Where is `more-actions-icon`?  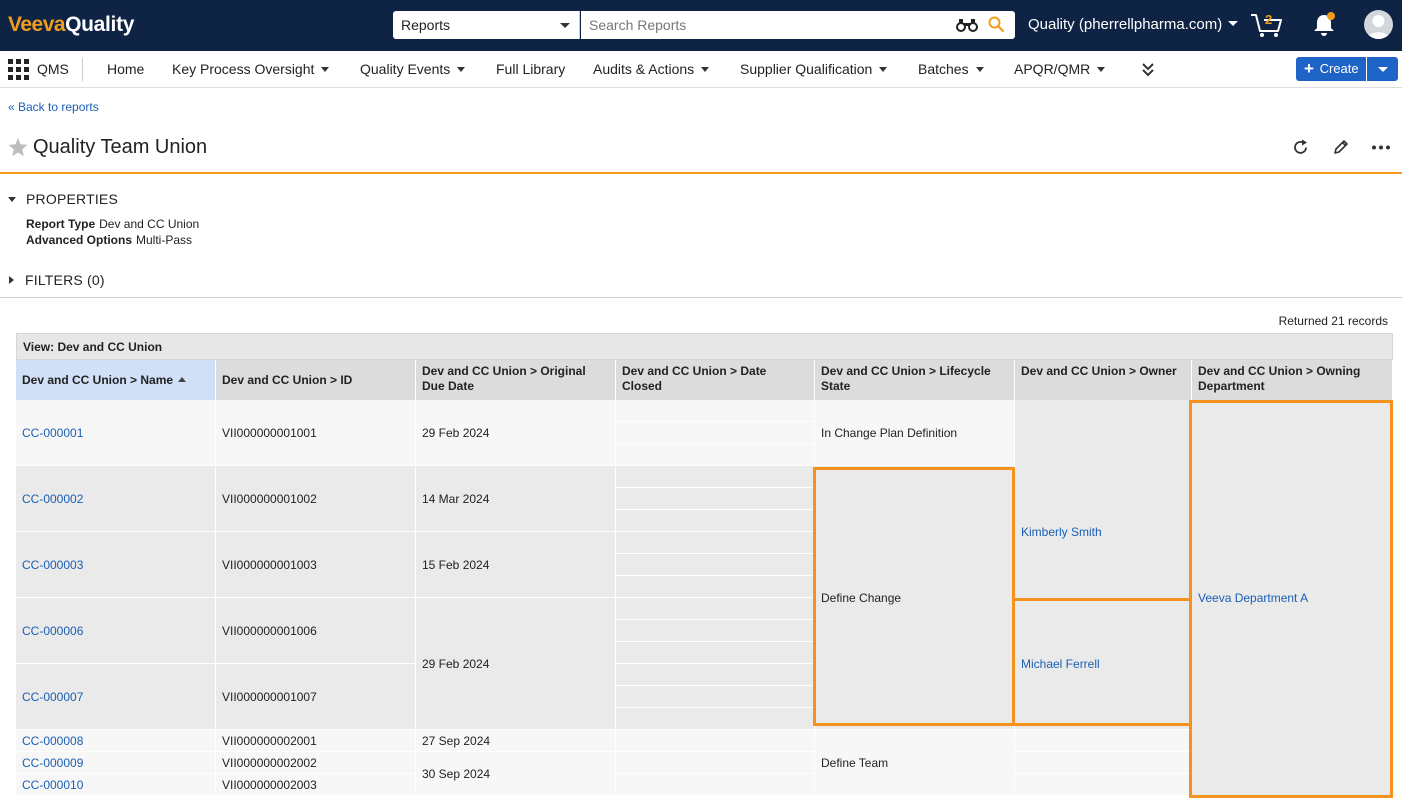 more-actions-icon is located at coordinates (1381, 147).